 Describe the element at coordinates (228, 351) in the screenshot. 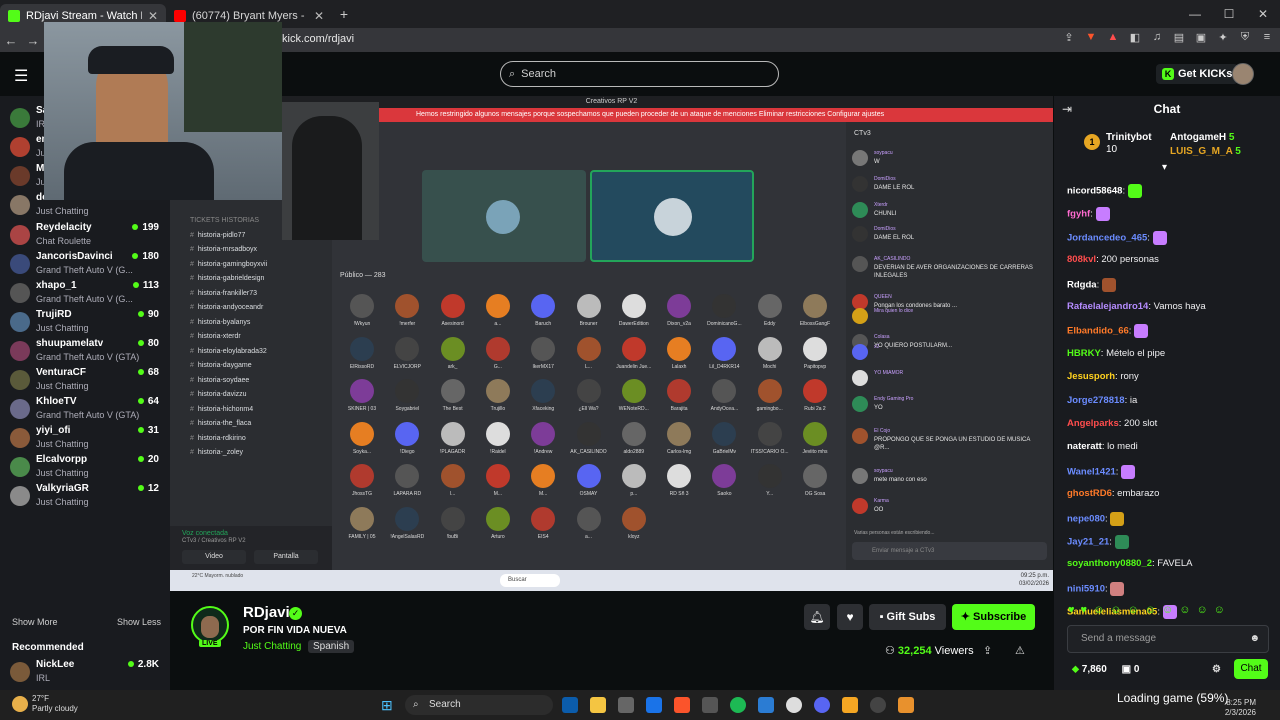

I see `discord-channel: # historia-eloylabrada32` at that location.